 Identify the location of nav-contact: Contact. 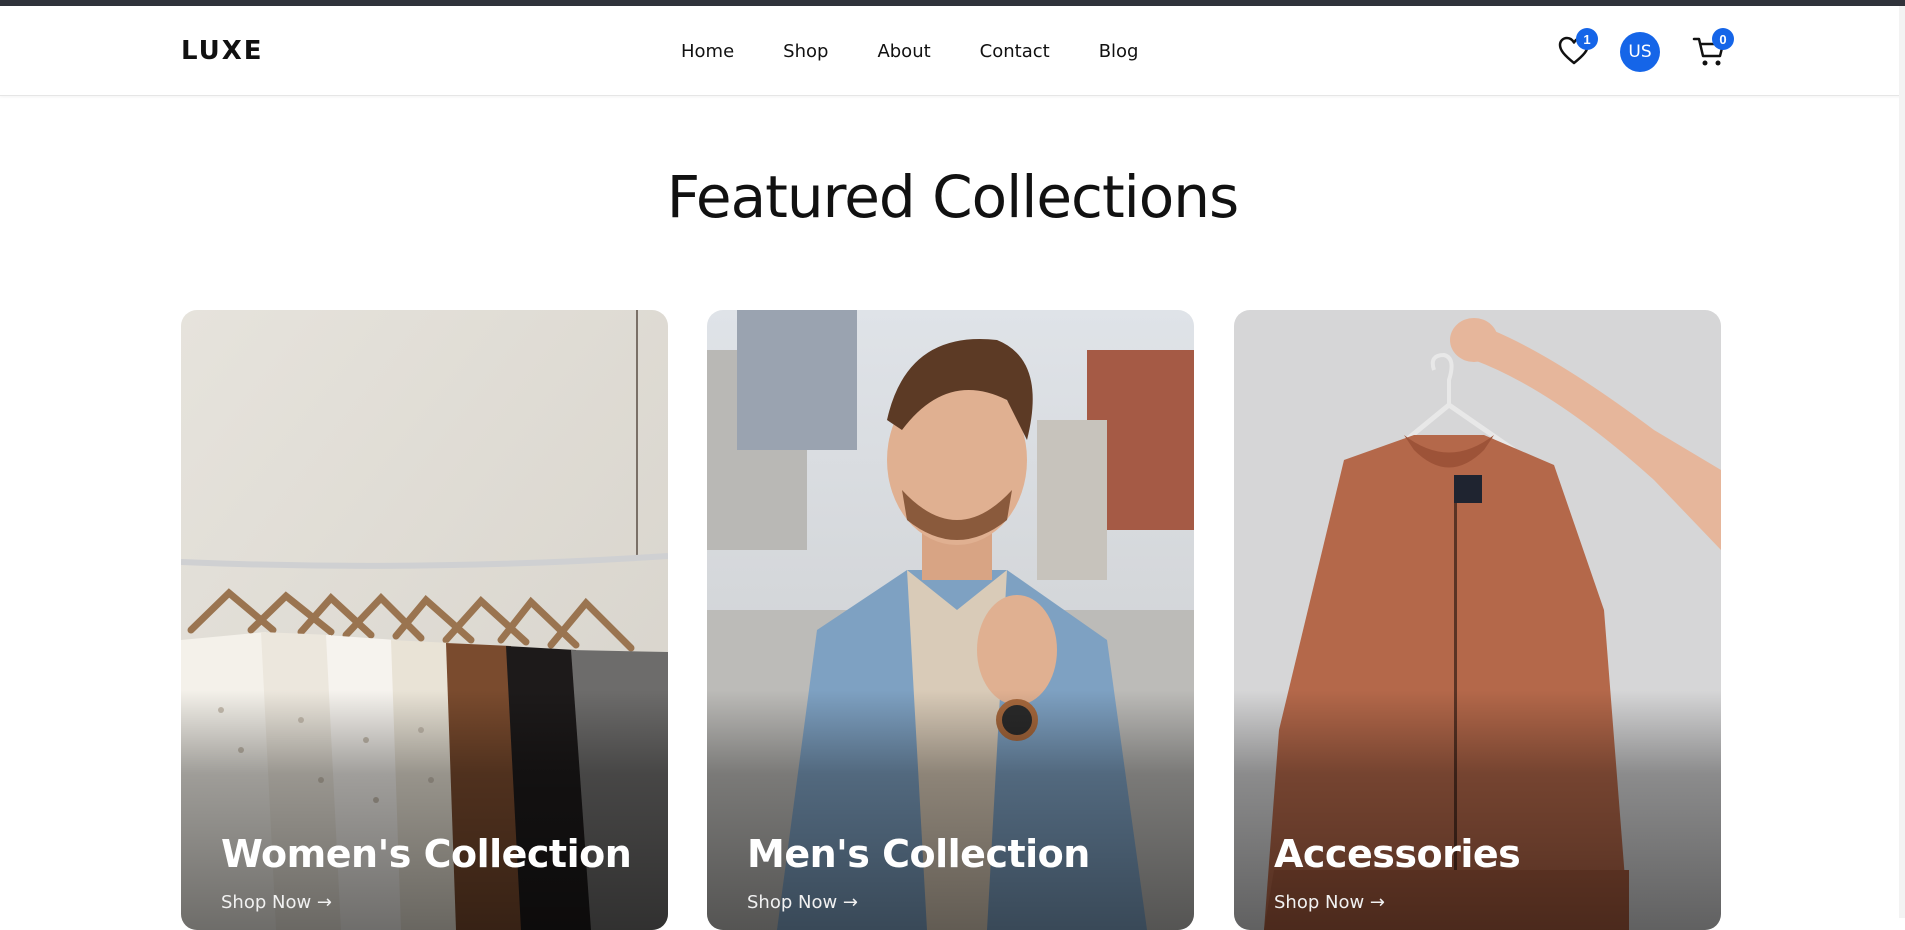
(1015, 51).